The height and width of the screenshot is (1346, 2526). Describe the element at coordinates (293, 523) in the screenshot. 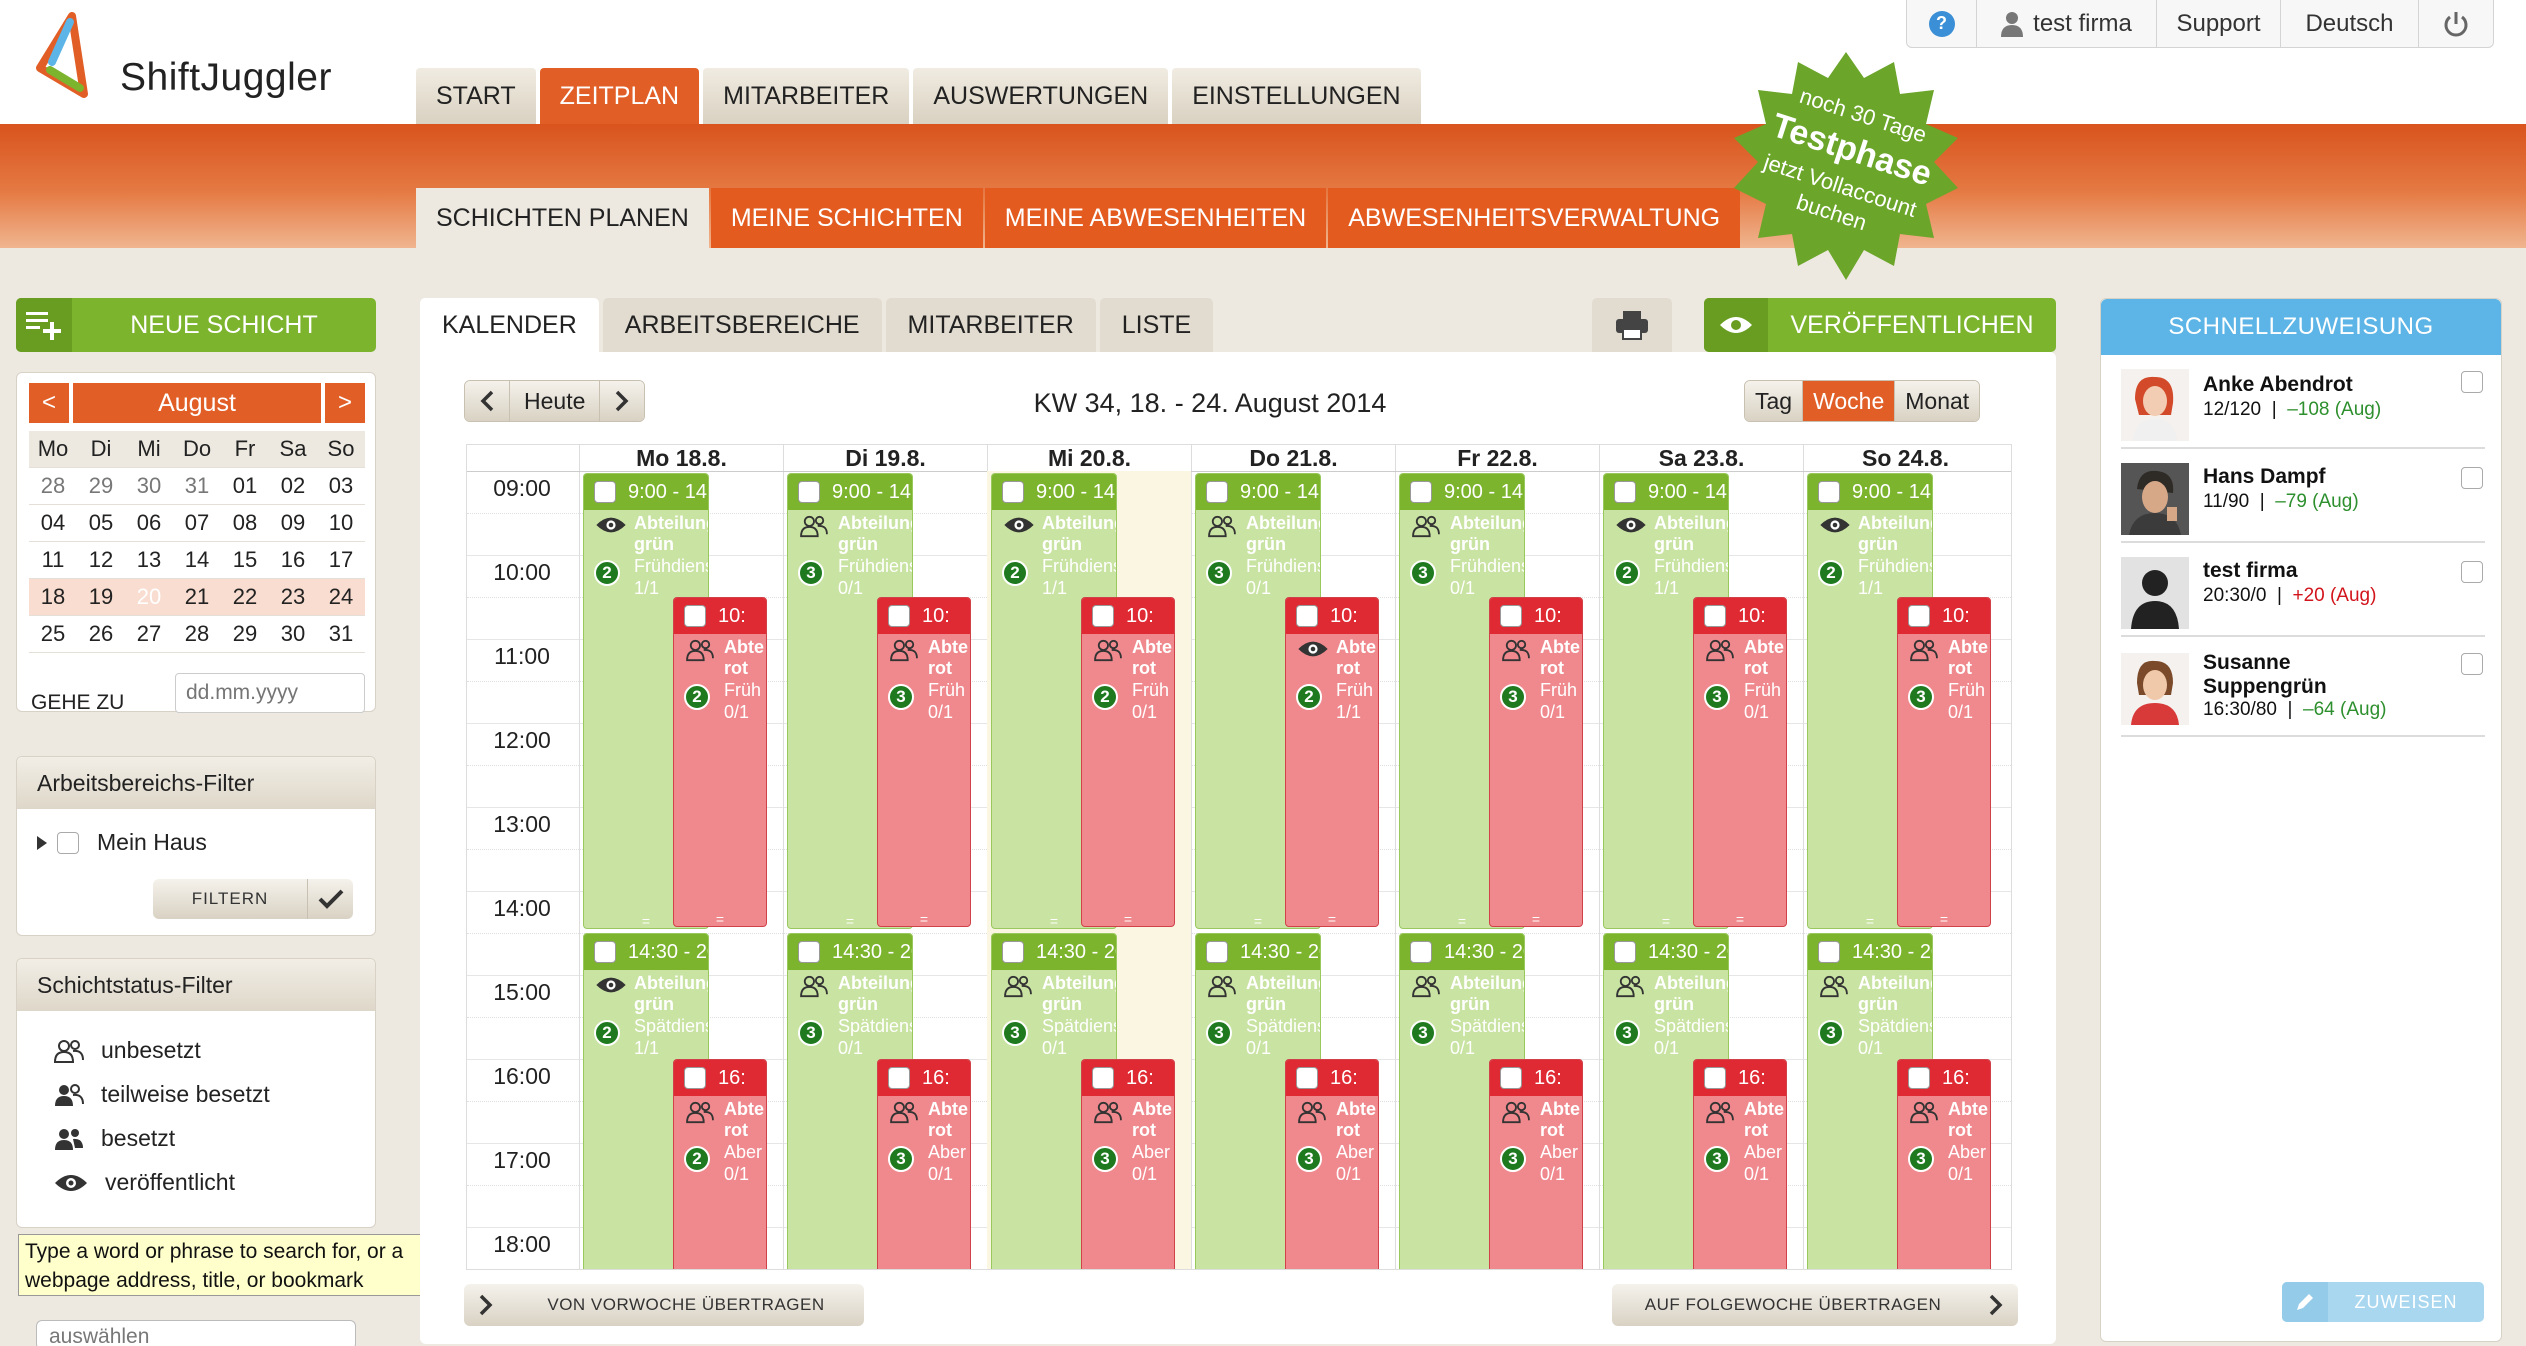

I see `calendar-day: 09` at that location.